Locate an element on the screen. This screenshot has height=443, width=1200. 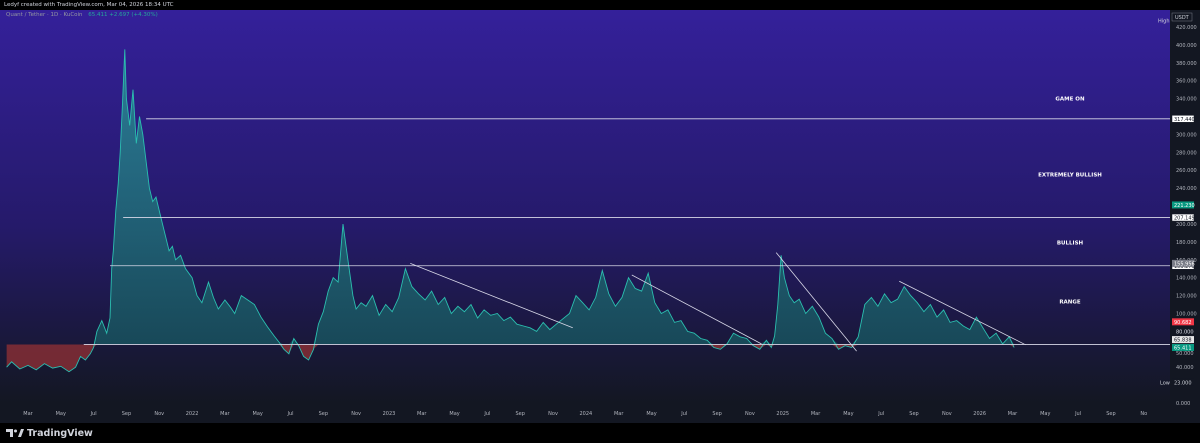
x-tick-label: No is located at coordinates (1143, 414).